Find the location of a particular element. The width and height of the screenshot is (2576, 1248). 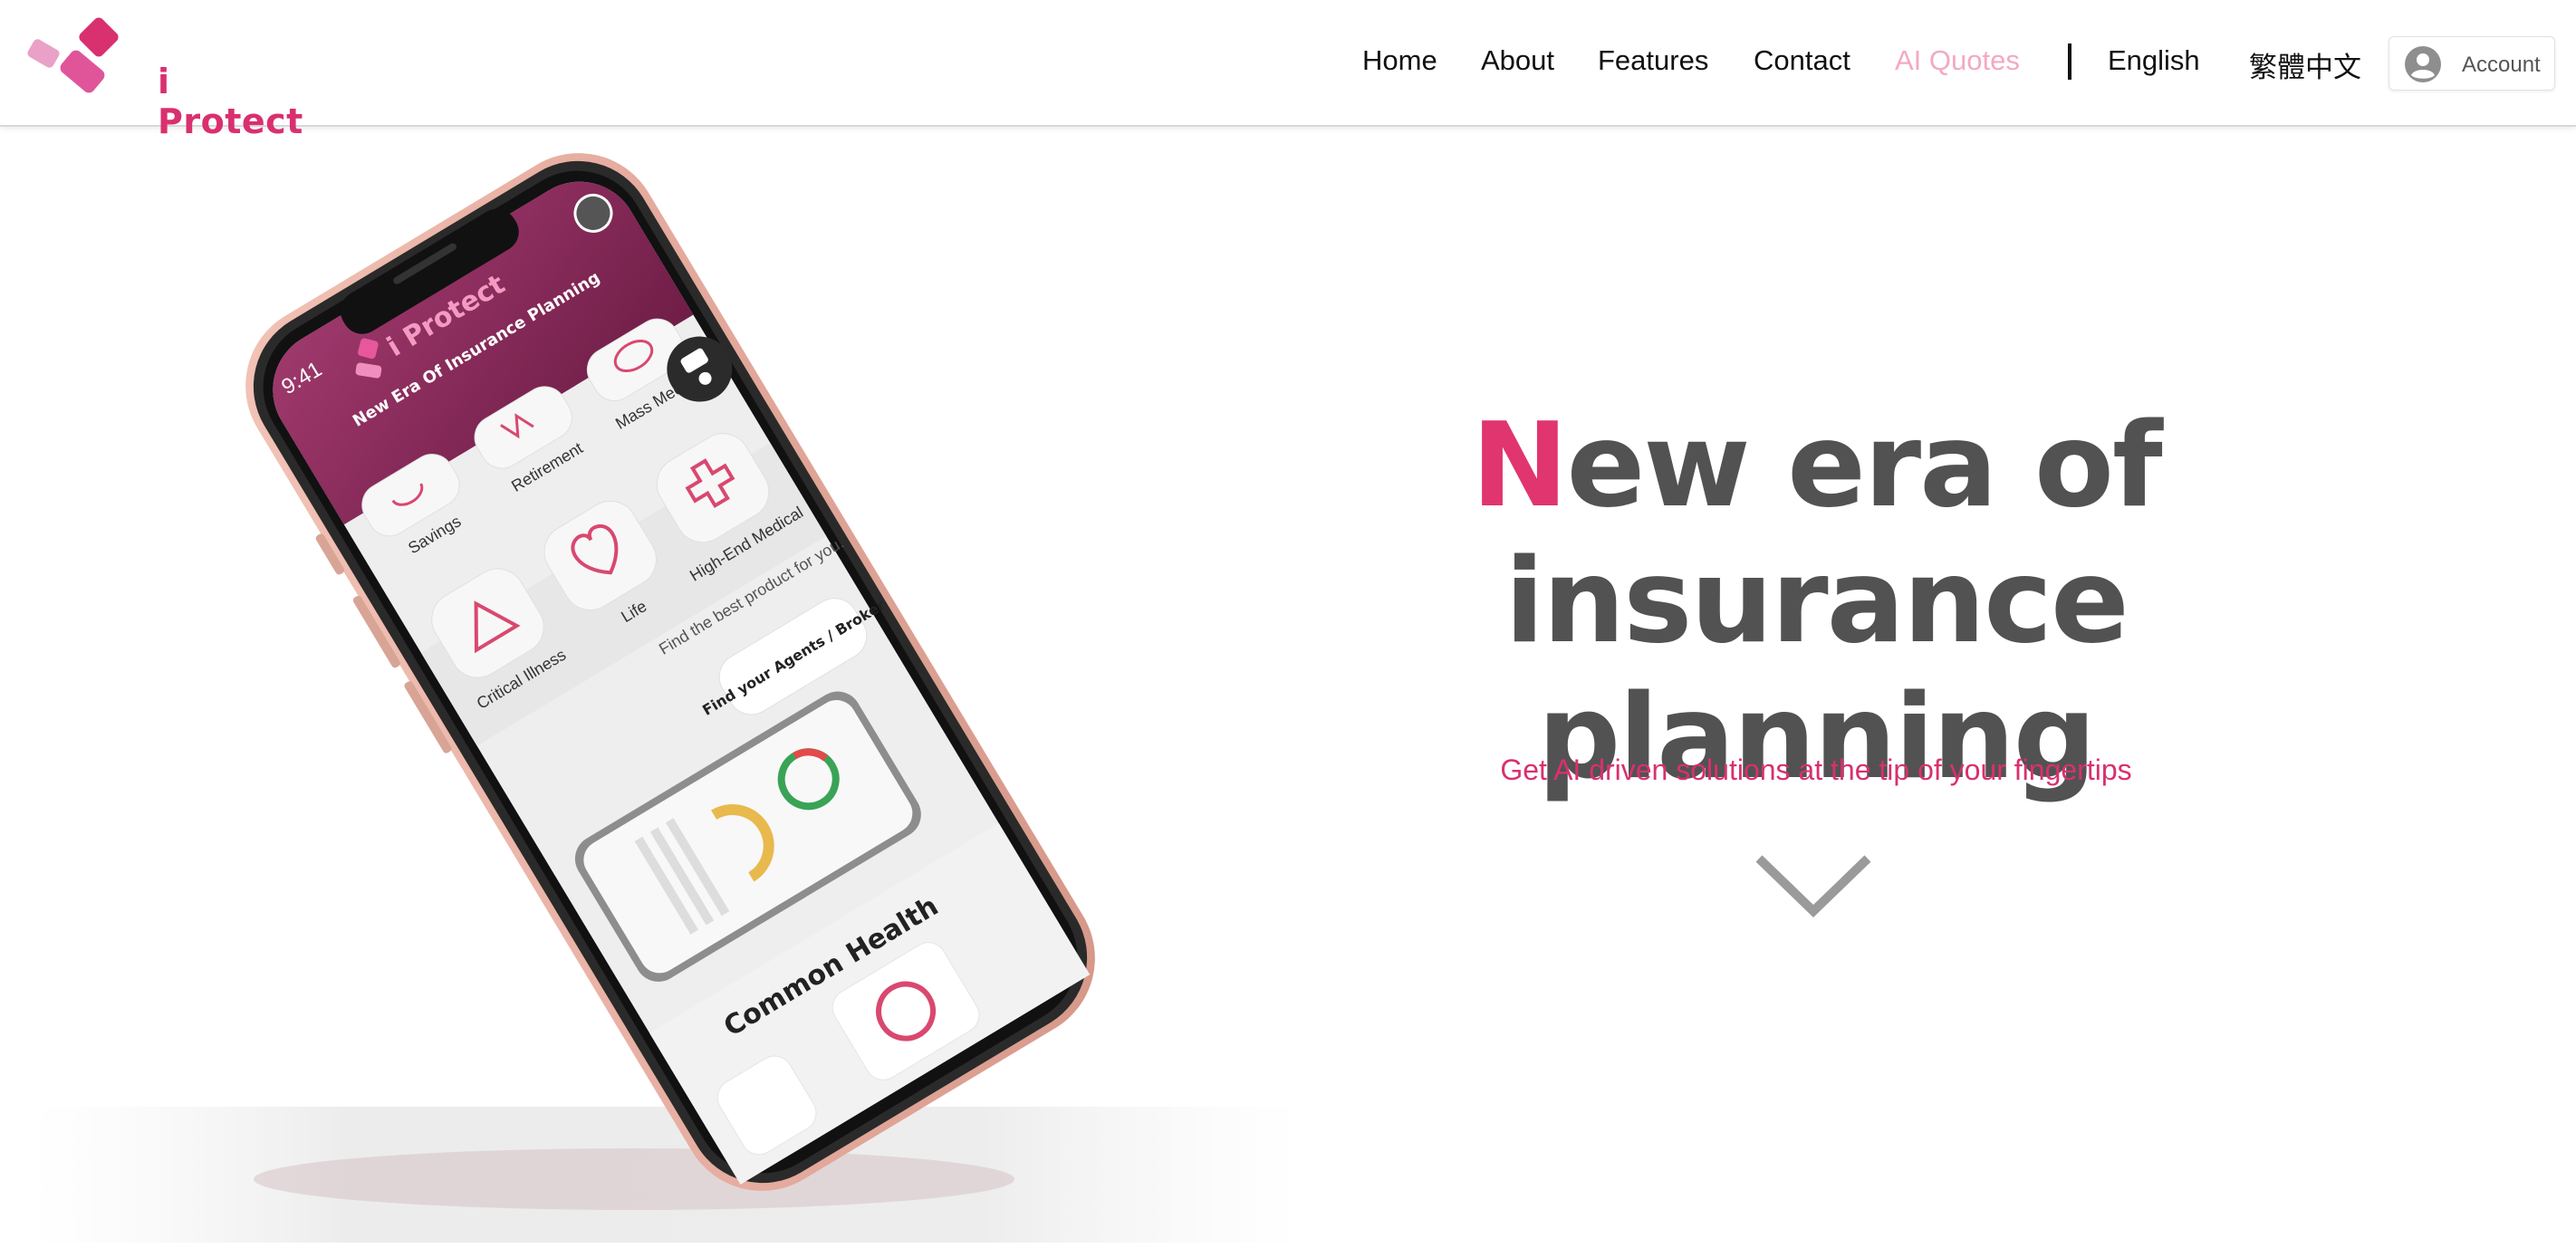

chevron-down-icon is located at coordinates (1813, 885).